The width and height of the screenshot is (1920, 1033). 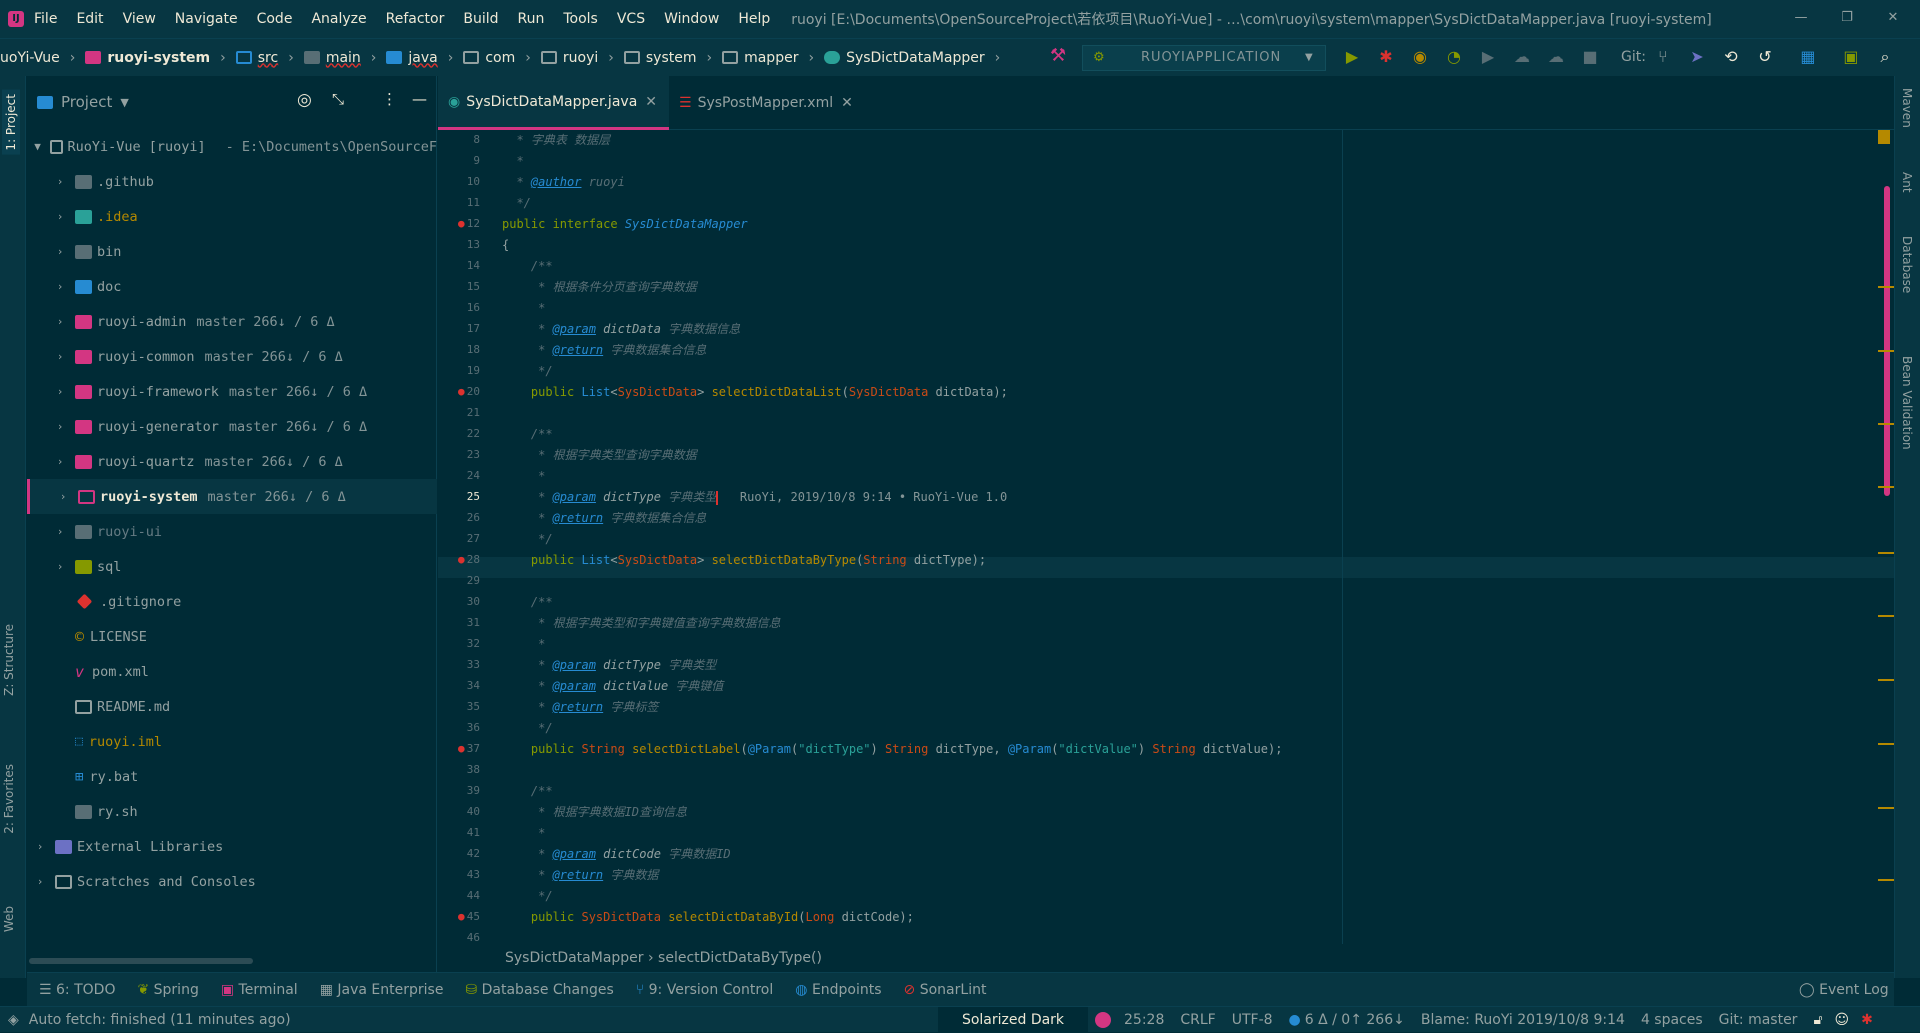 What do you see at coordinates (232, 251) in the screenshot?
I see `list-item: › bin` at bounding box center [232, 251].